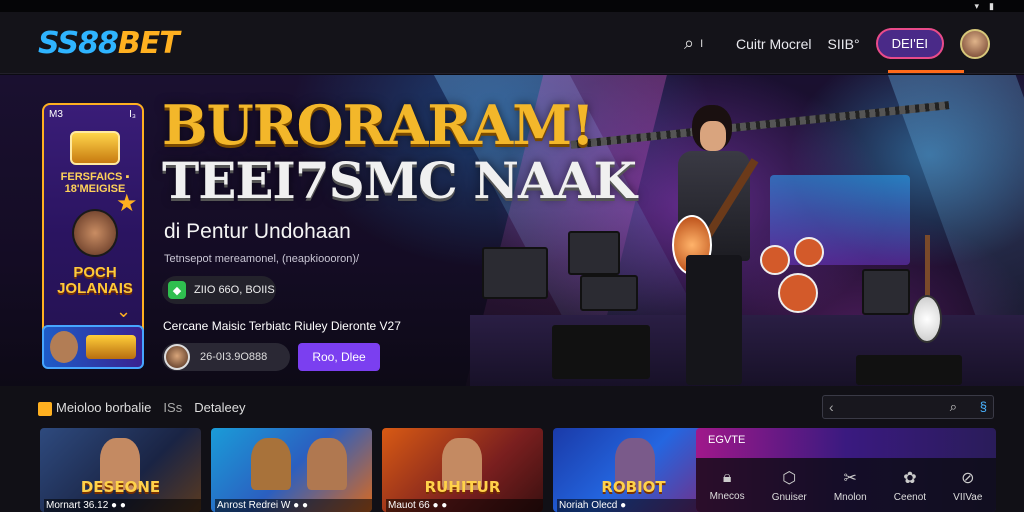 This screenshot has height=512, width=1024. Describe the element at coordinates (727, 477) in the screenshot. I see `lock-icon: 🔒︎` at that location.